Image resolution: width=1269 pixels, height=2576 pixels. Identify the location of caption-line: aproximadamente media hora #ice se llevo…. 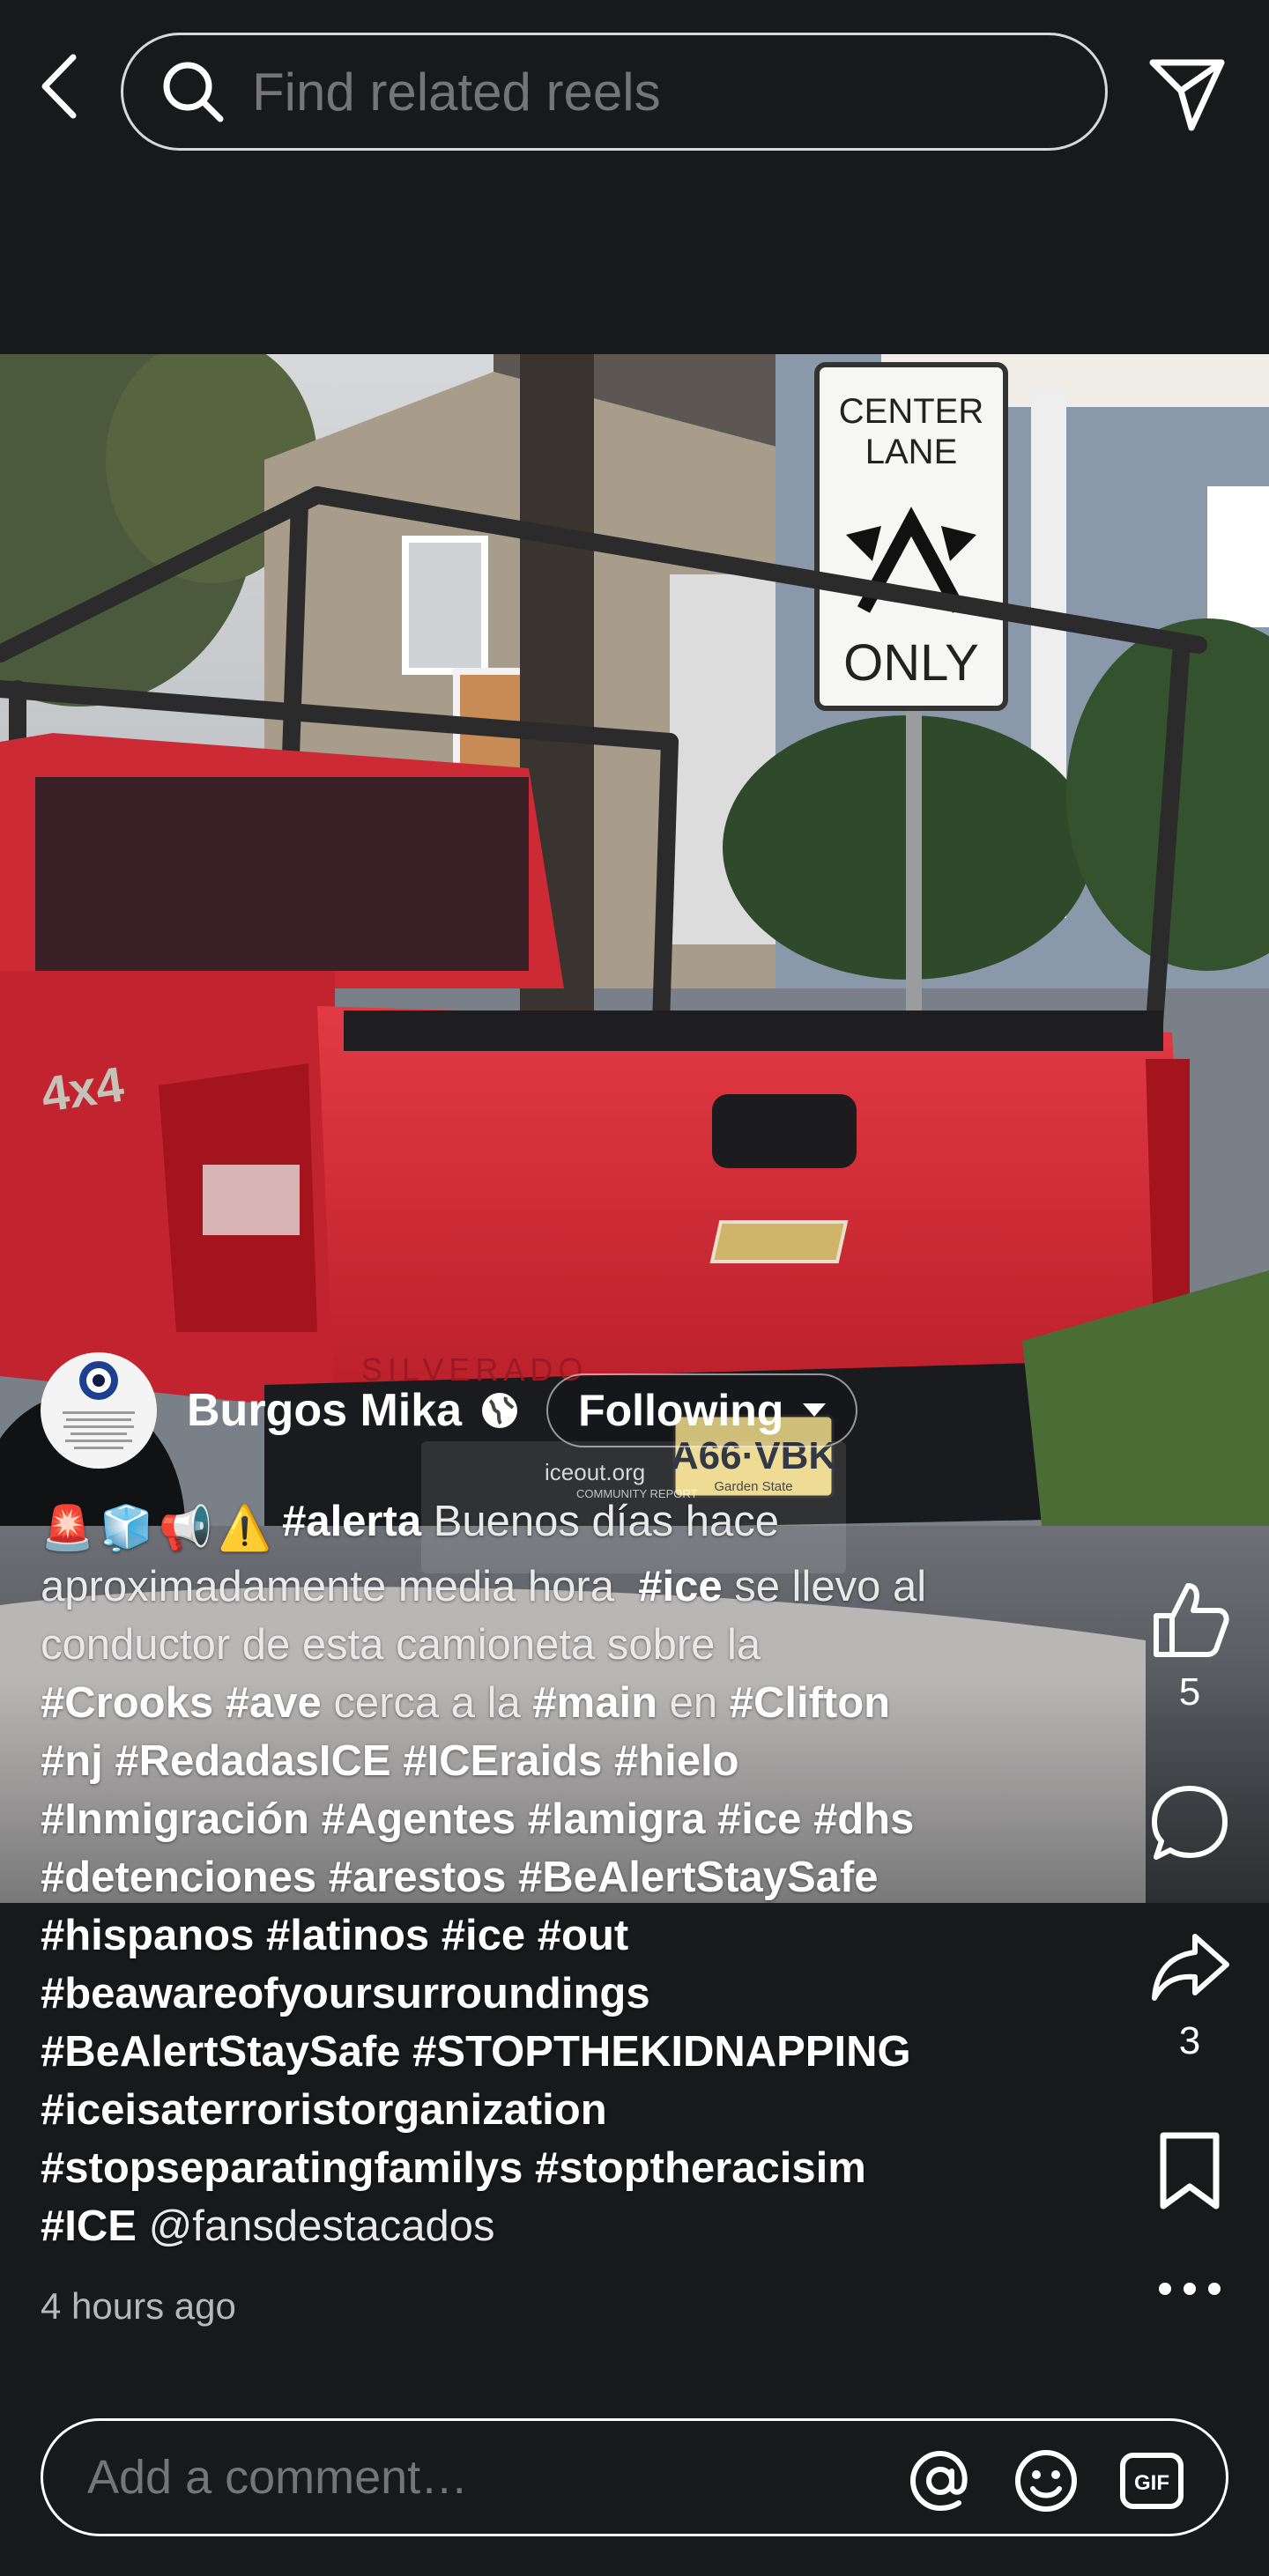
(582, 1587).